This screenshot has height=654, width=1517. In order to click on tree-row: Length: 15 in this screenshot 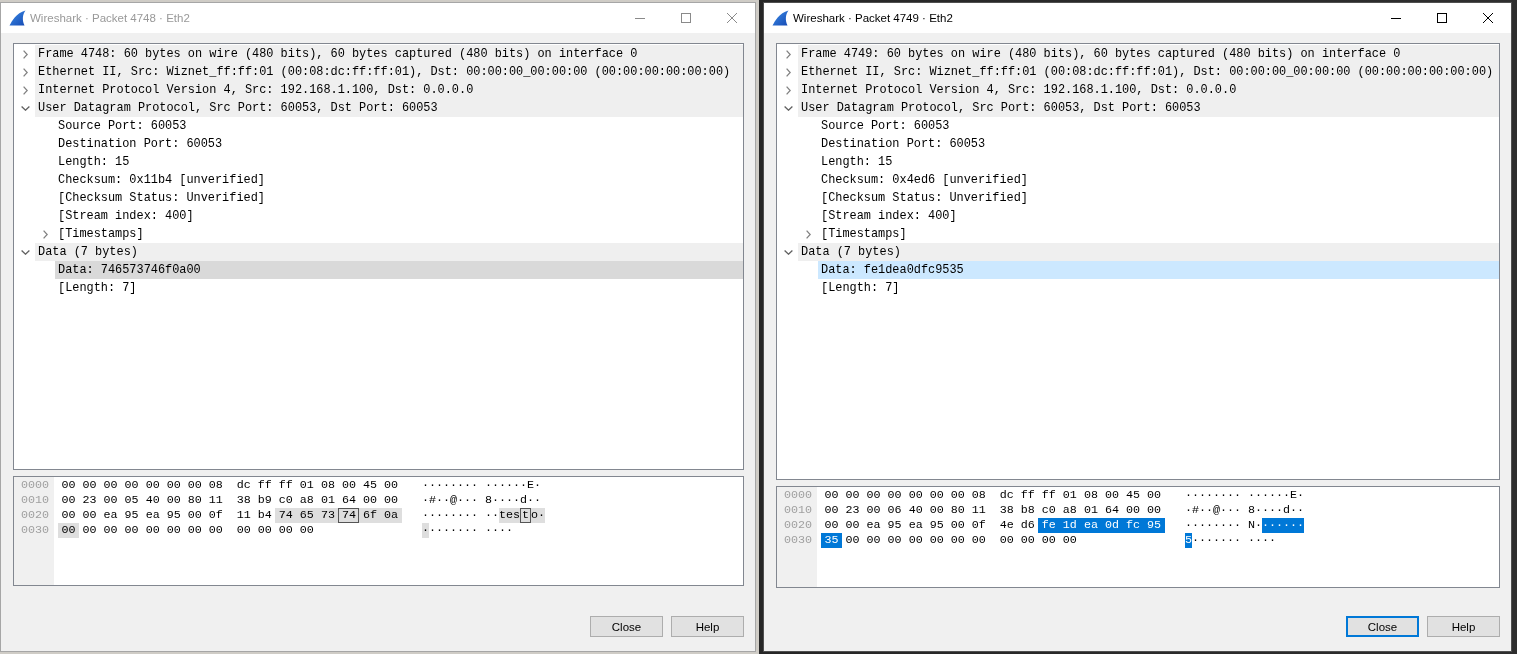, I will do `click(857, 162)`.